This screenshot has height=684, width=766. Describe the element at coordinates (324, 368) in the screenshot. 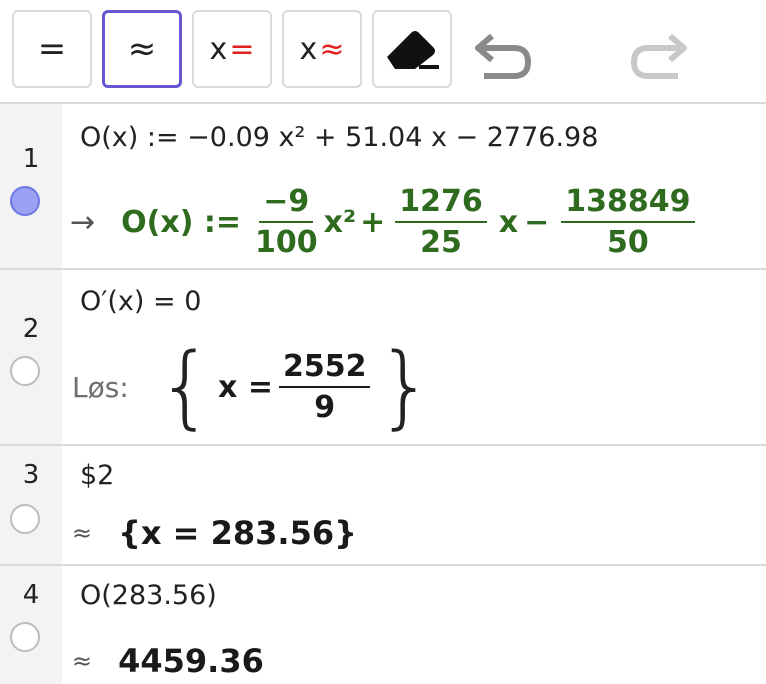

I see `solution-num: 2552` at that location.